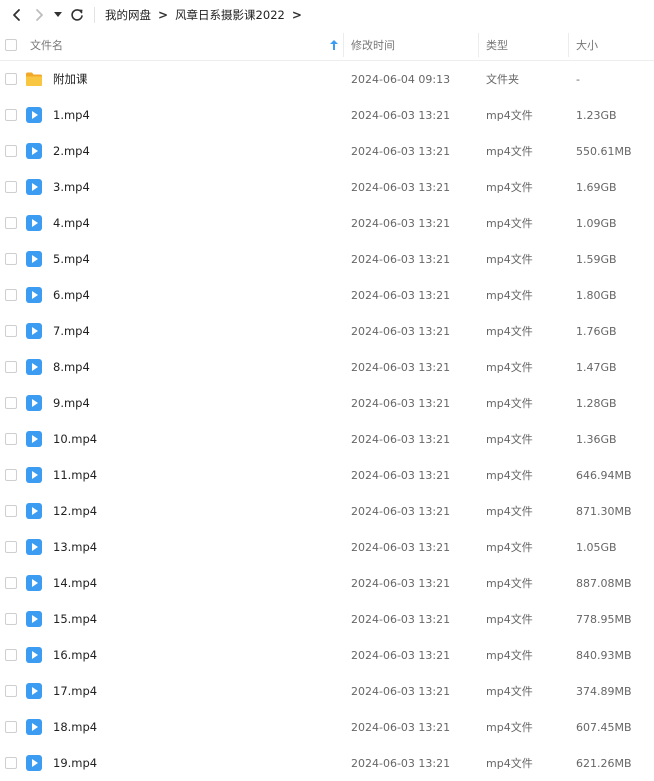 The height and width of the screenshot is (781, 654). What do you see at coordinates (401, 79) in the screenshot?
I see `file-modified-time: 2024-06-04 09:13` at bounding box center [401, 79].